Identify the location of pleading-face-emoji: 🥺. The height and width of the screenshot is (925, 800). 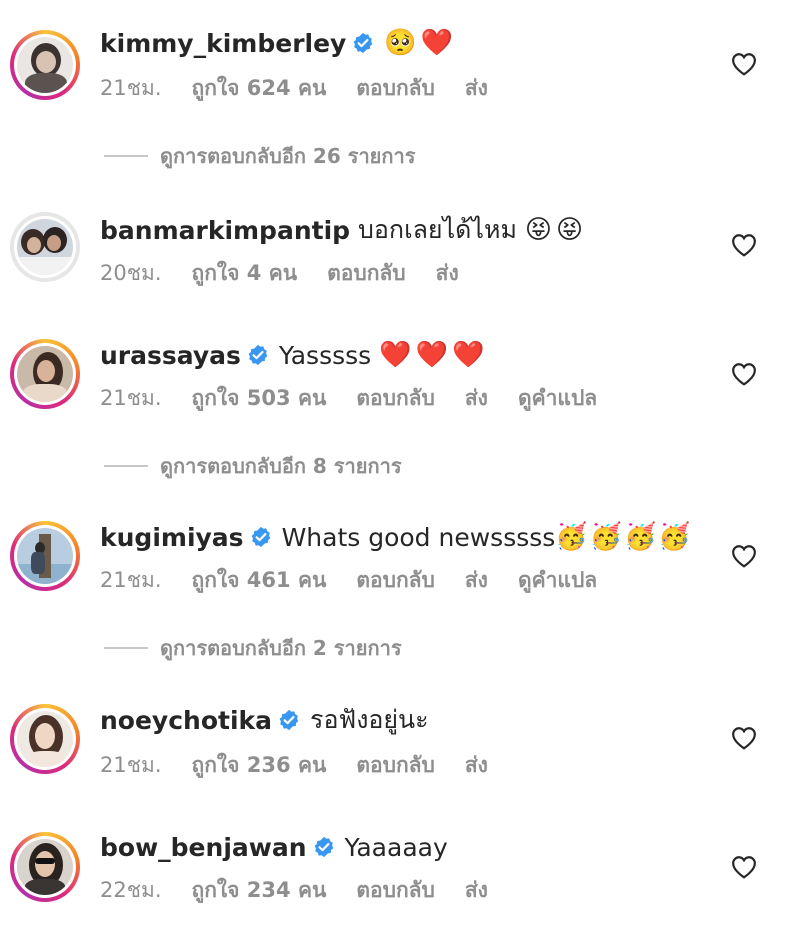
(400, 43).